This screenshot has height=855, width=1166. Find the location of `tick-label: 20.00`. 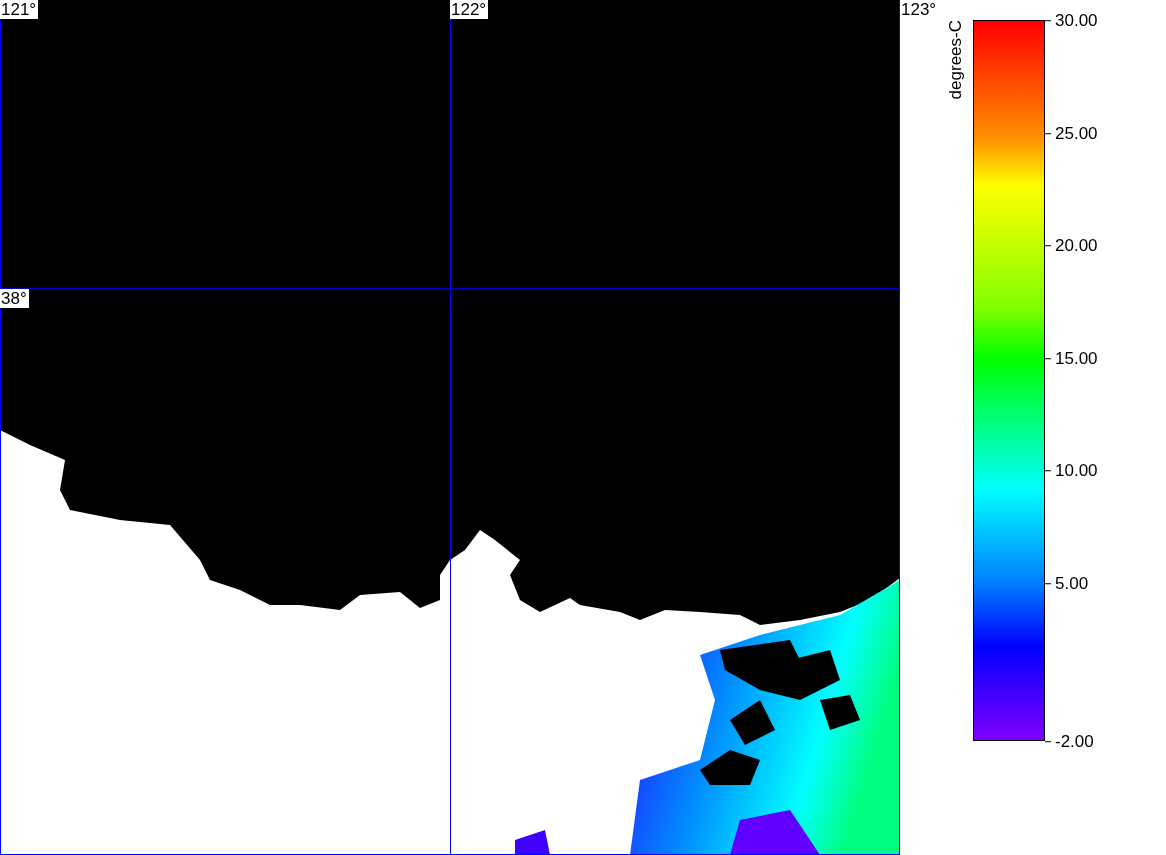

tick-label: 20.00 is located at coordinates (1076, 246).